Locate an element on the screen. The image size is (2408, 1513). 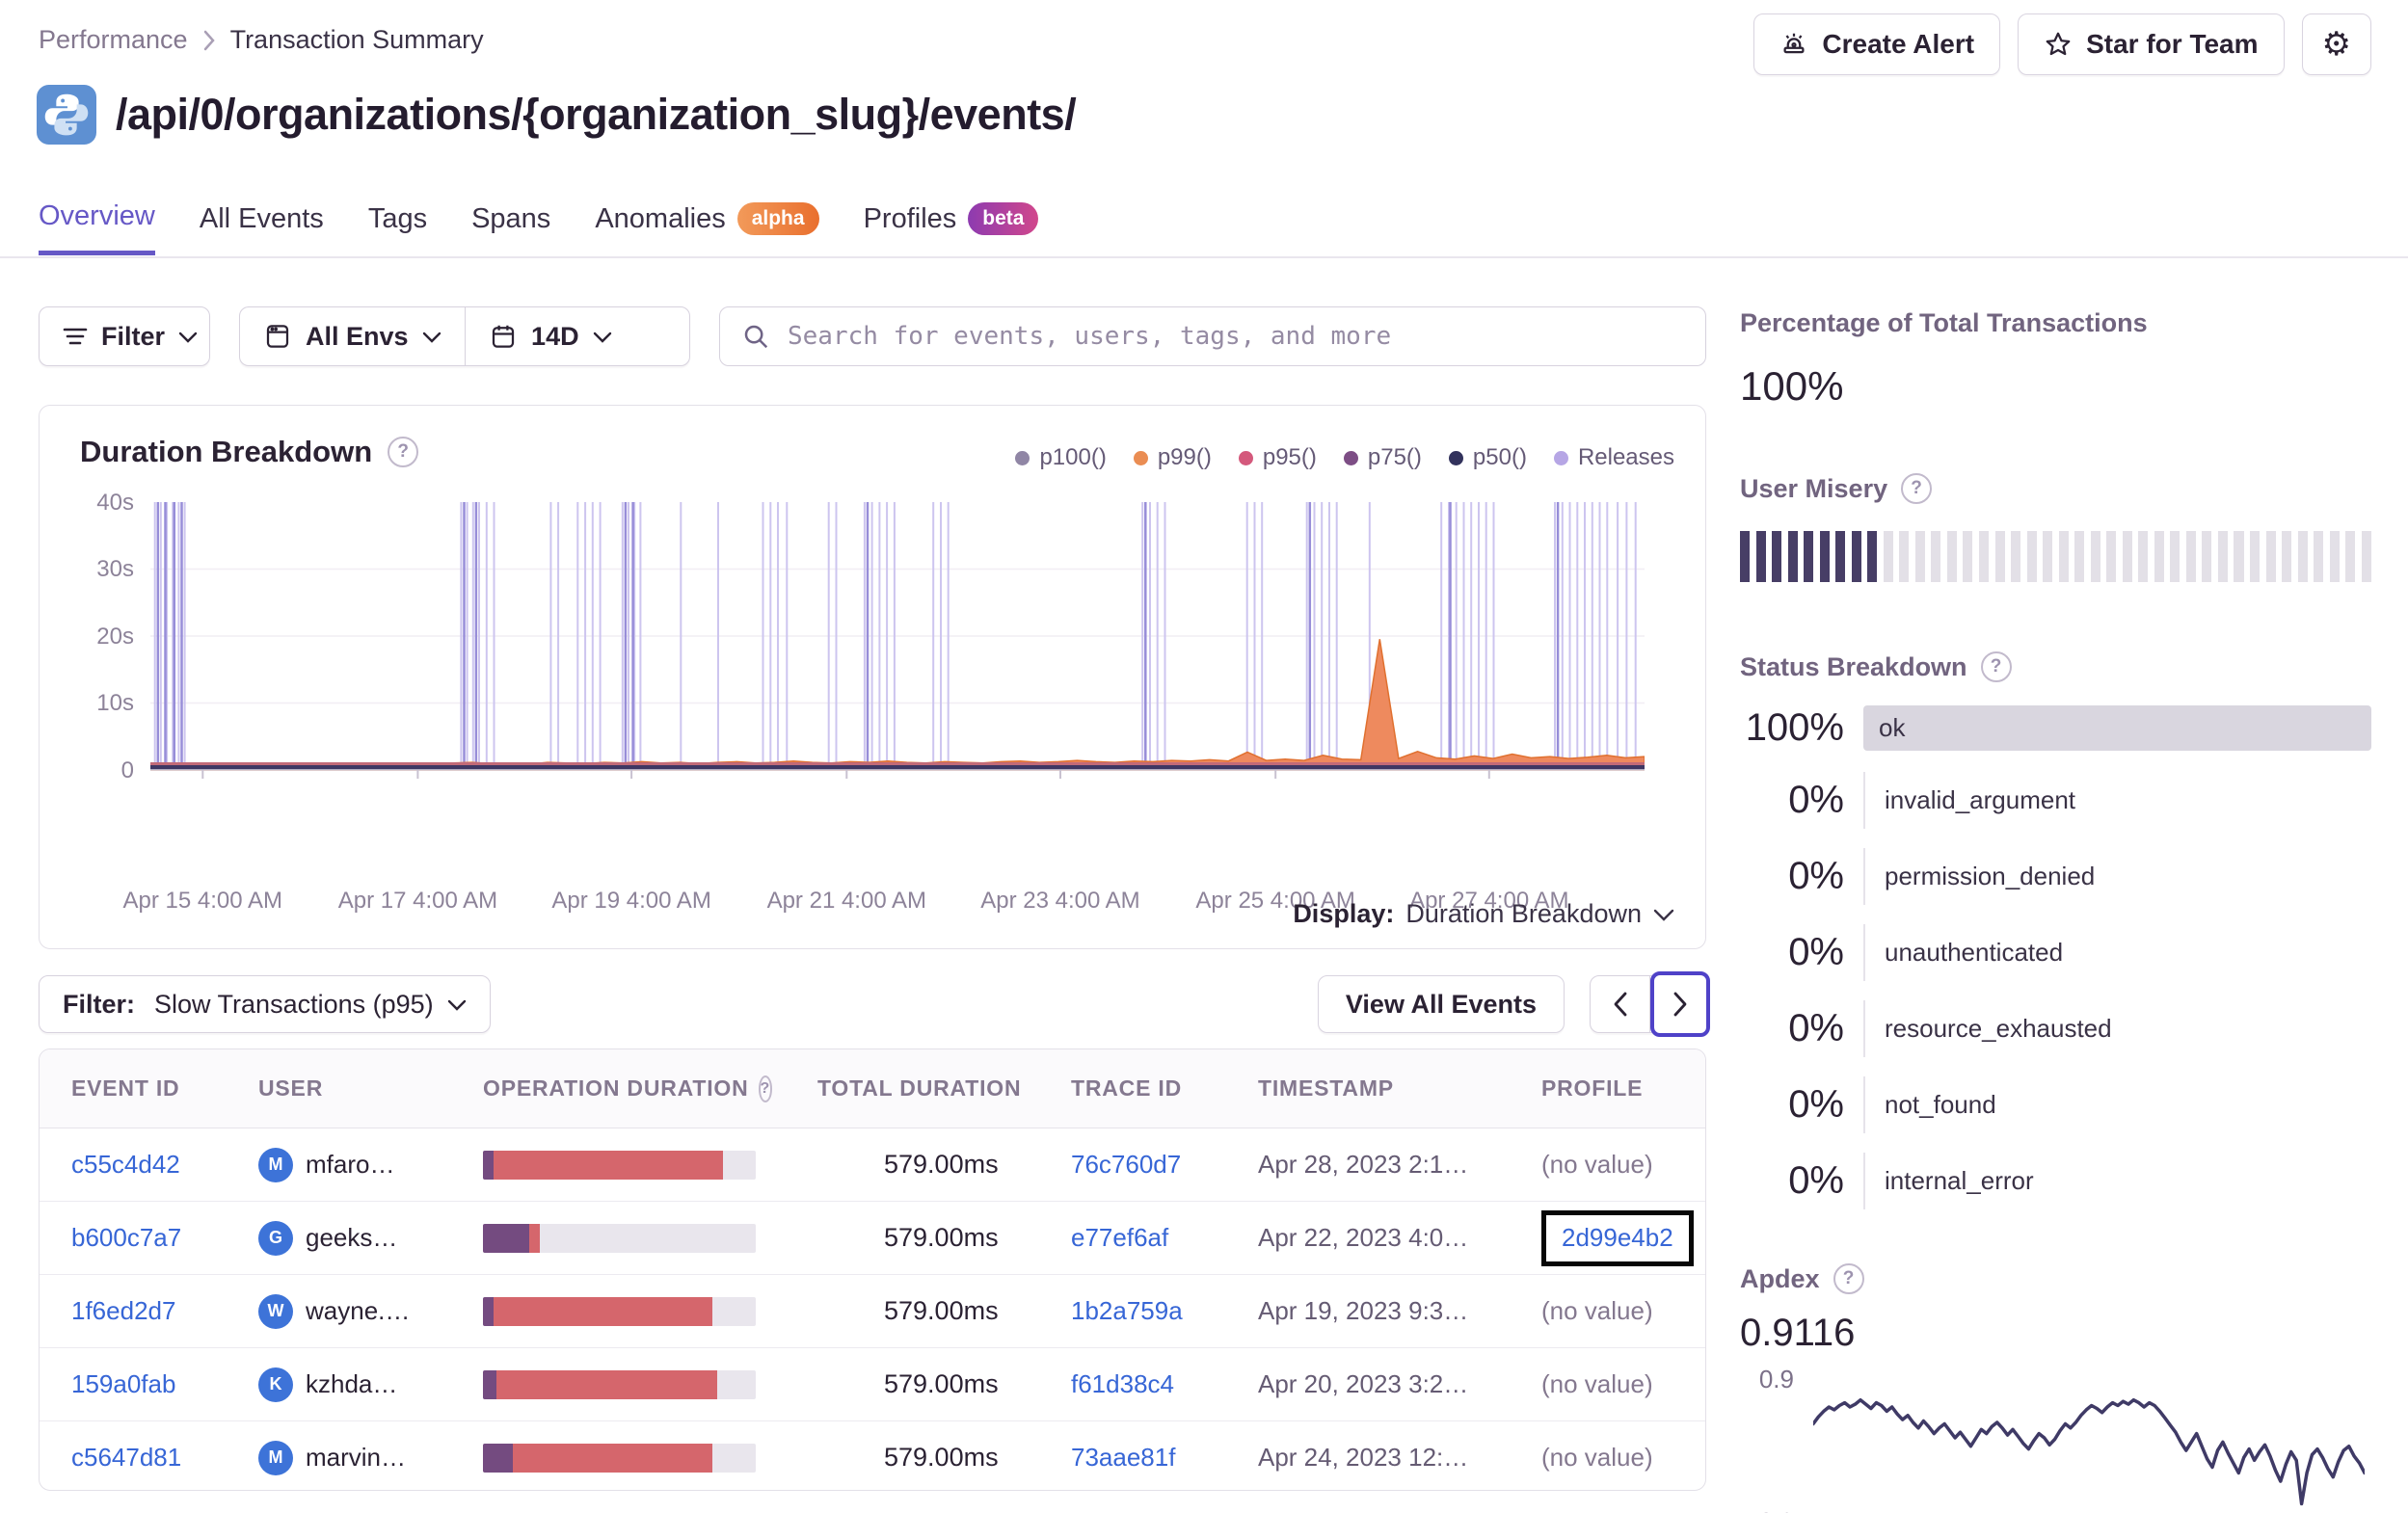
status-label: not_found is located at coordinates (2117, 1104).